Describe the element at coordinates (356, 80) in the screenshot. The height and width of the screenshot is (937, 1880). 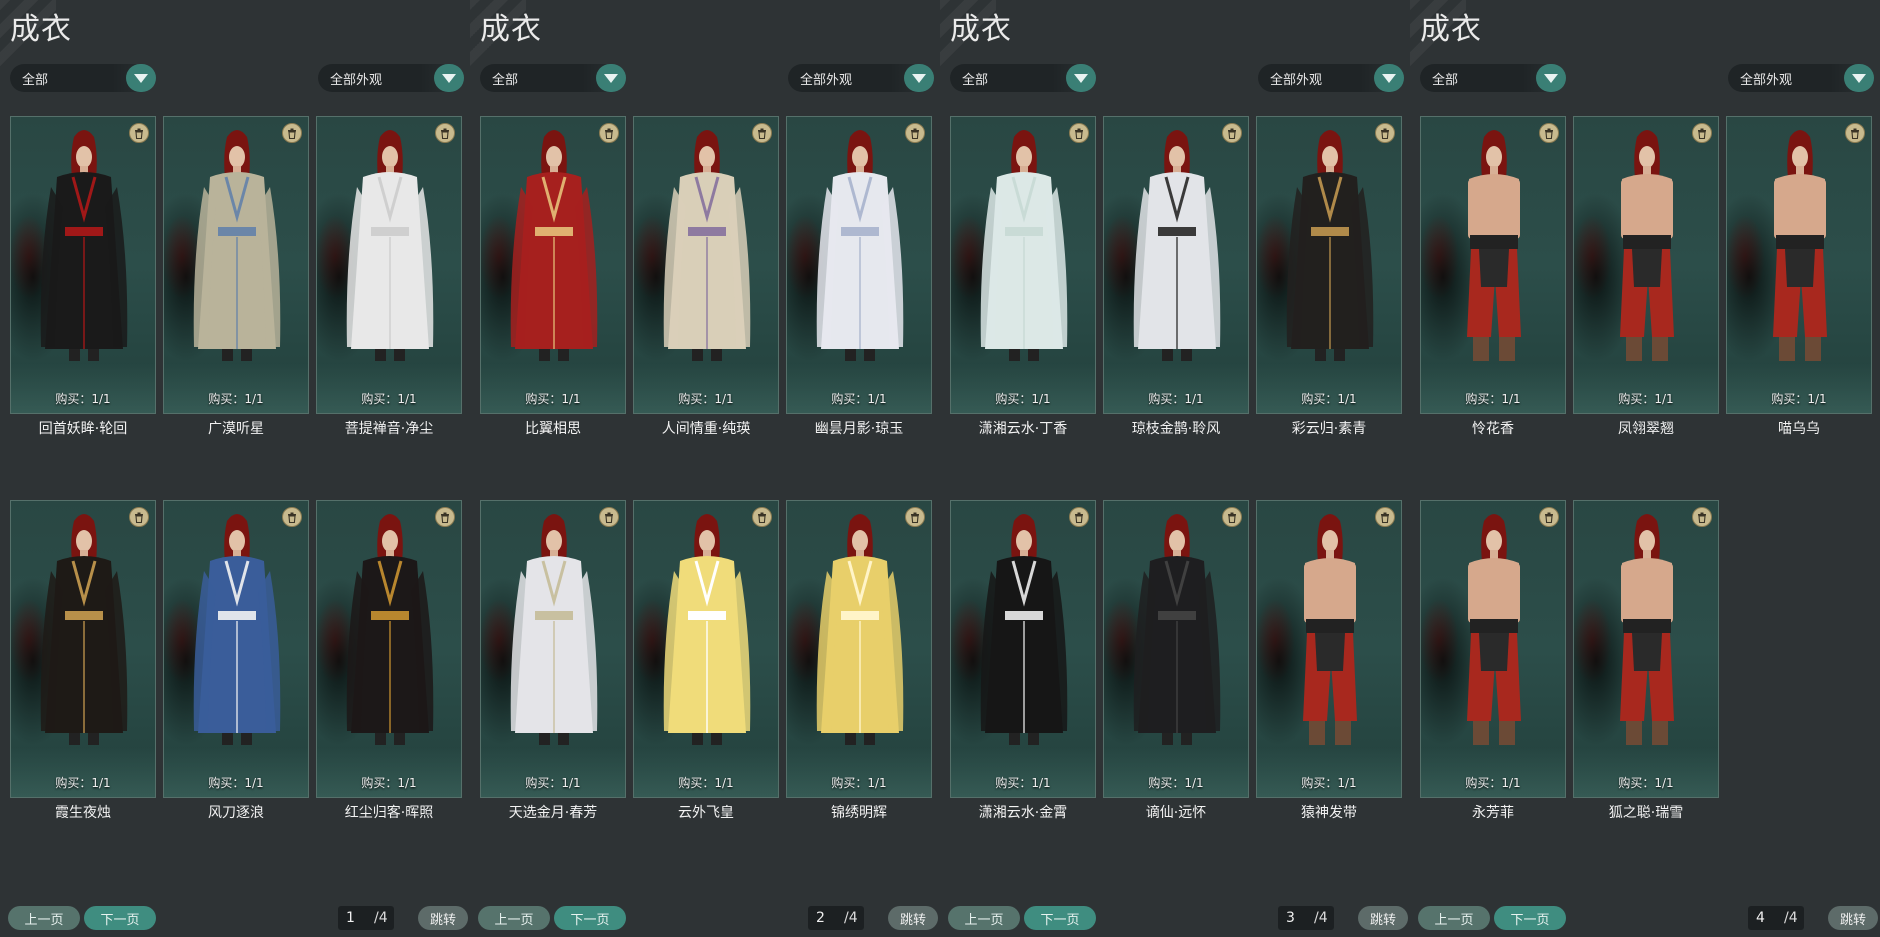
I see `dropdown-label: 全部外观` at that location.